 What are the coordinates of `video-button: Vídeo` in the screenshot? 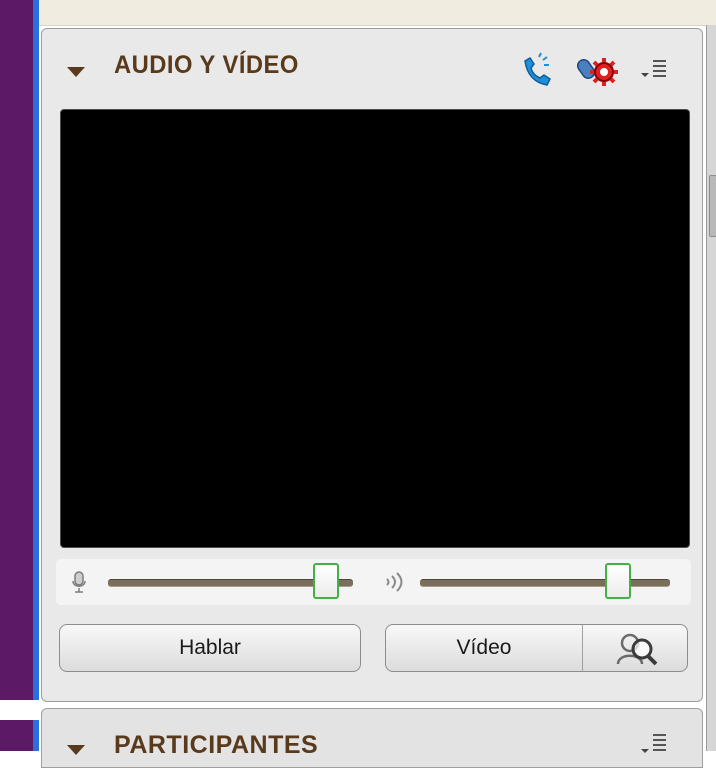 It's located at (484, 648).